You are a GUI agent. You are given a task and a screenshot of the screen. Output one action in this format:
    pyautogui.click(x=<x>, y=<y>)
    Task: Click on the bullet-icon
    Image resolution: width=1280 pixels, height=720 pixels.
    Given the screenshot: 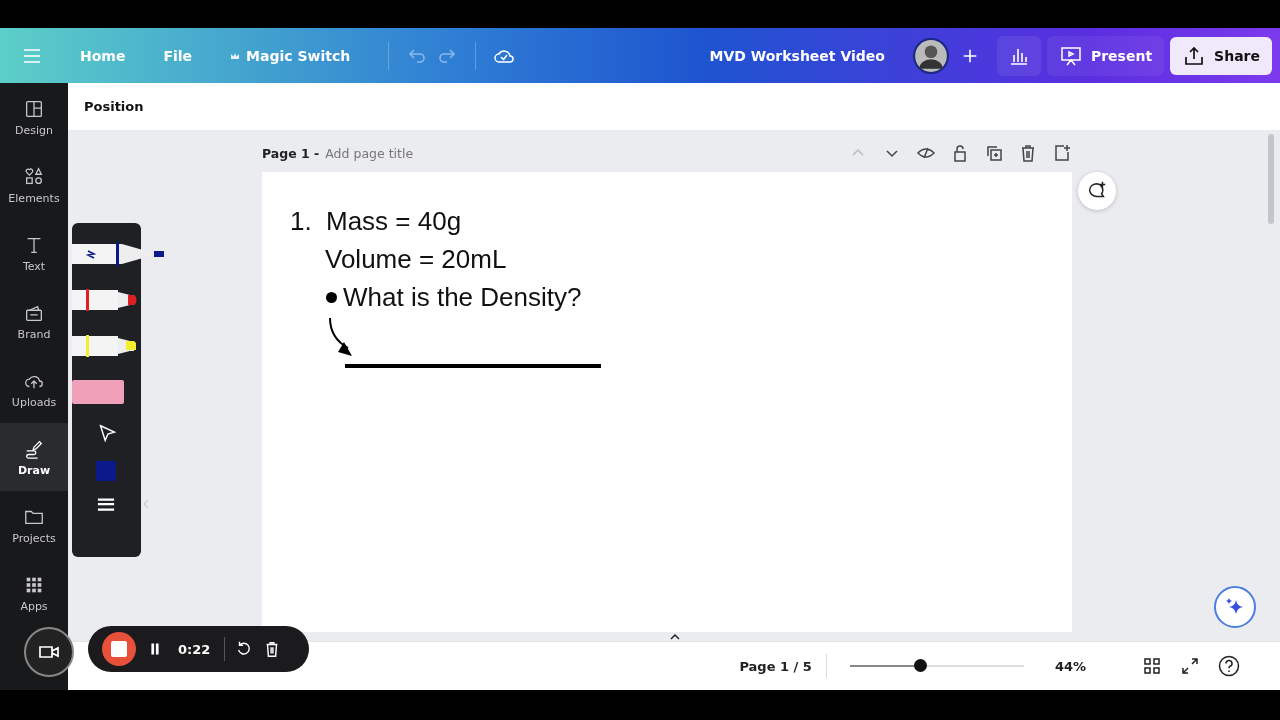 What is the action you would take?
    pyautogui.click(x=331, y=297)
    